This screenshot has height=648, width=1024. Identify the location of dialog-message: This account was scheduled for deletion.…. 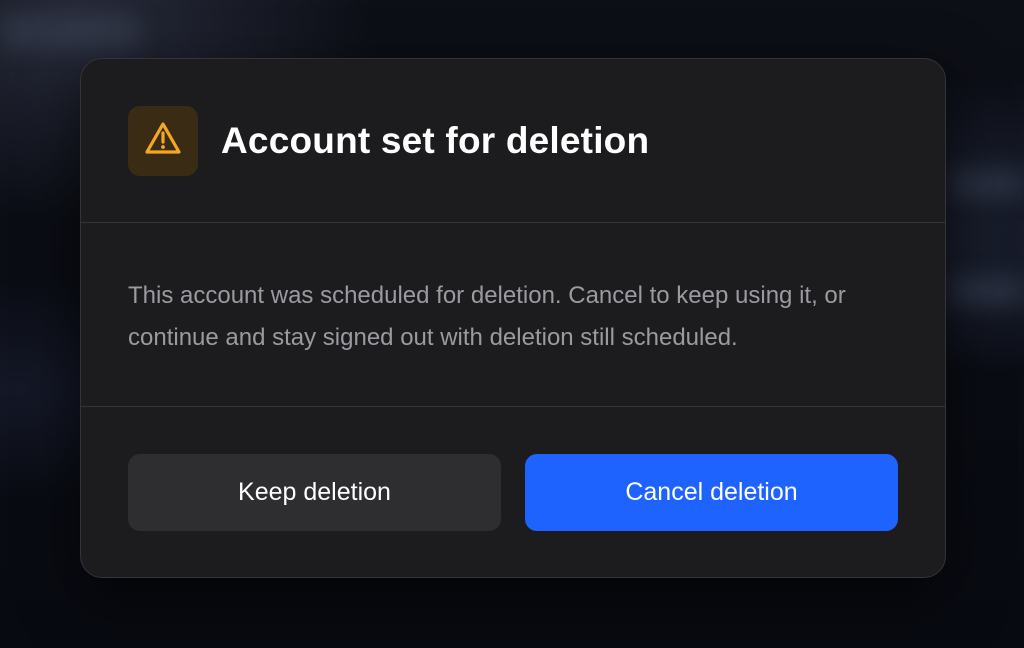
(487, 316).